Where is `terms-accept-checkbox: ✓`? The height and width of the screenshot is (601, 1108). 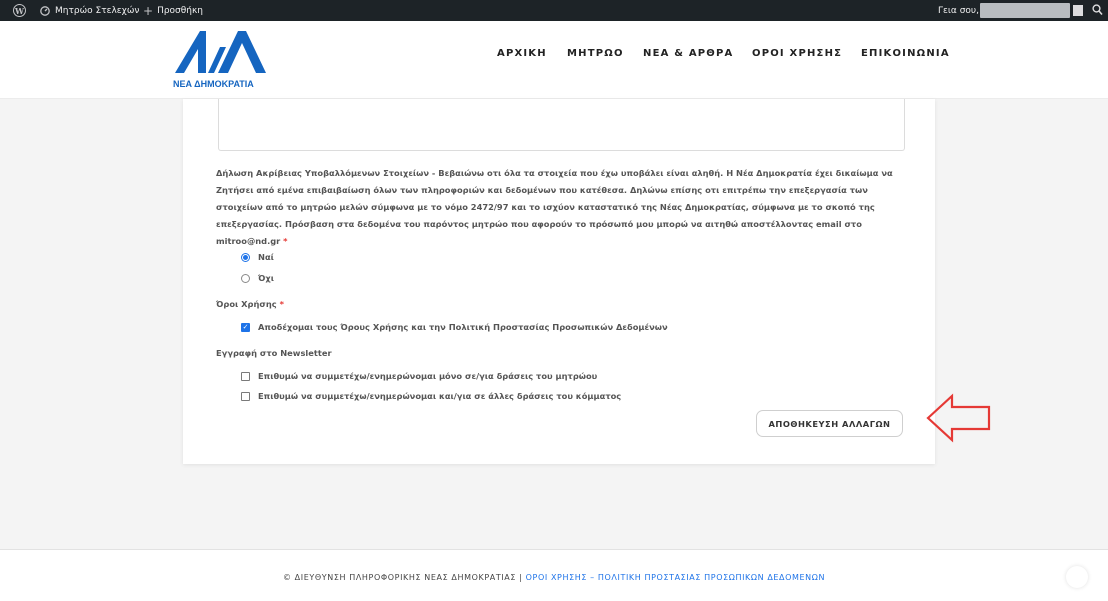
terms-accept-checkbox: ✓ is located at coordinates (245, 327).